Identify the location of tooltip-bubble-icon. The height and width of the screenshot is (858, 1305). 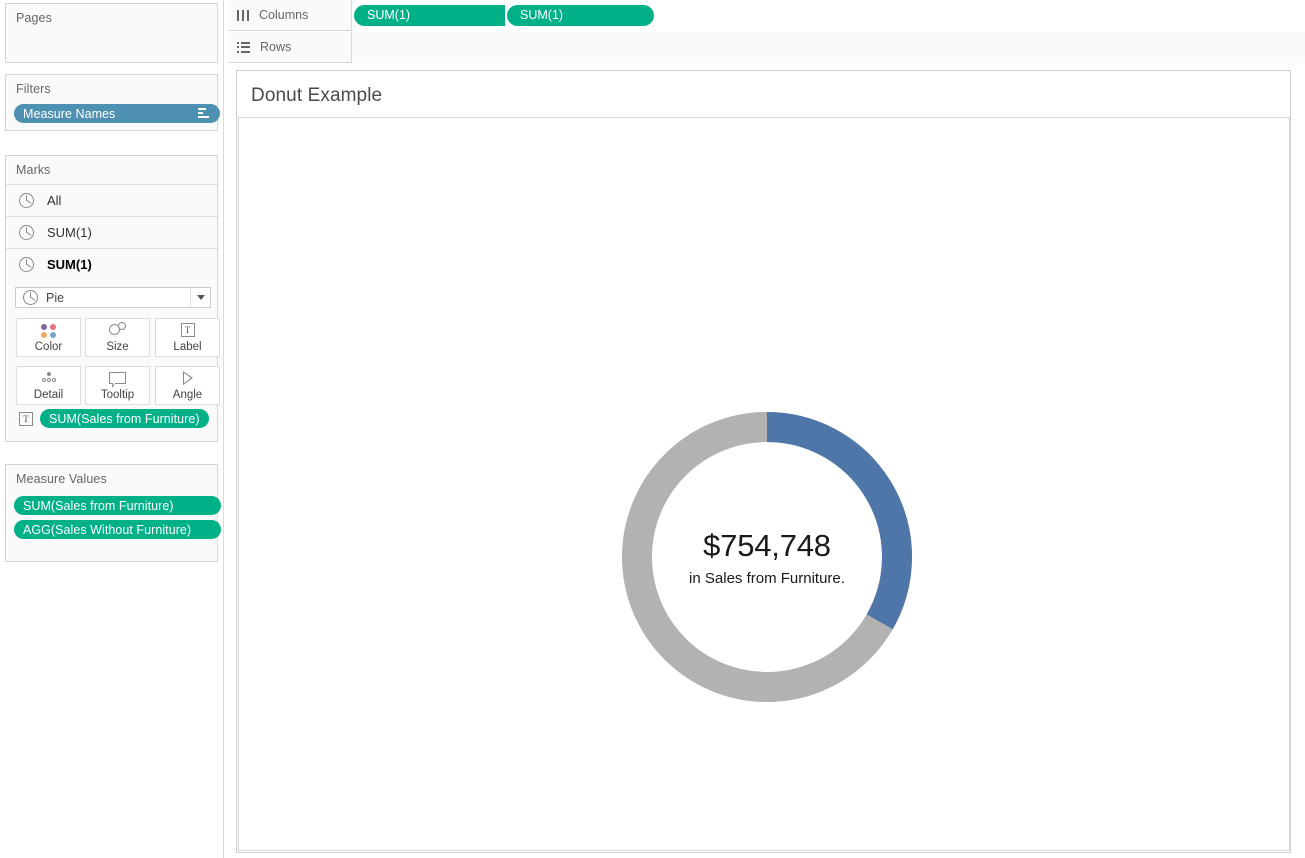
(117, 378).